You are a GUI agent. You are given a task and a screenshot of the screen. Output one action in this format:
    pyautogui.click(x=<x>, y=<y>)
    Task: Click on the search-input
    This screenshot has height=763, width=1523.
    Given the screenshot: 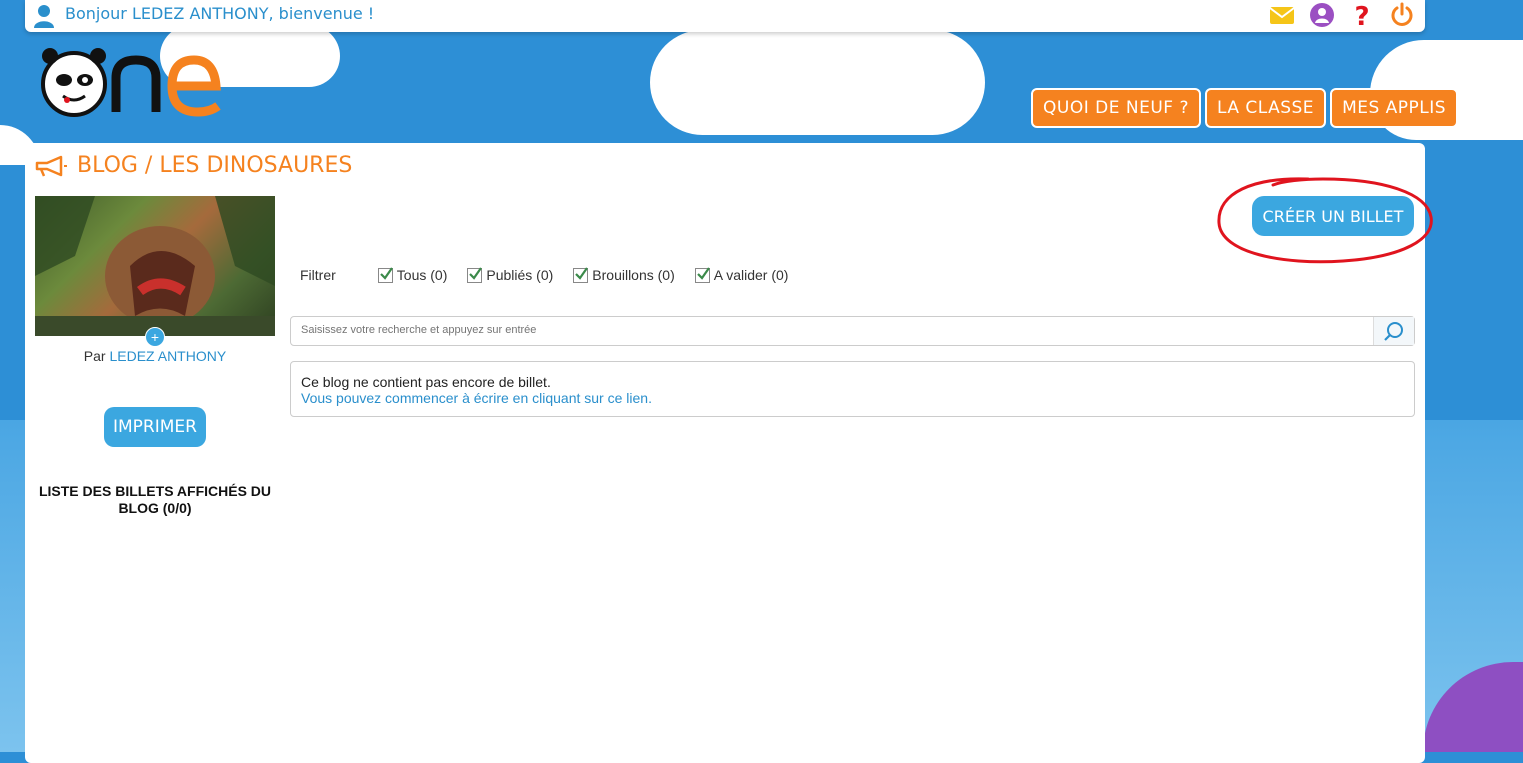 What is the action you would take?
    pyautogui.click(x=836, y=330)
    